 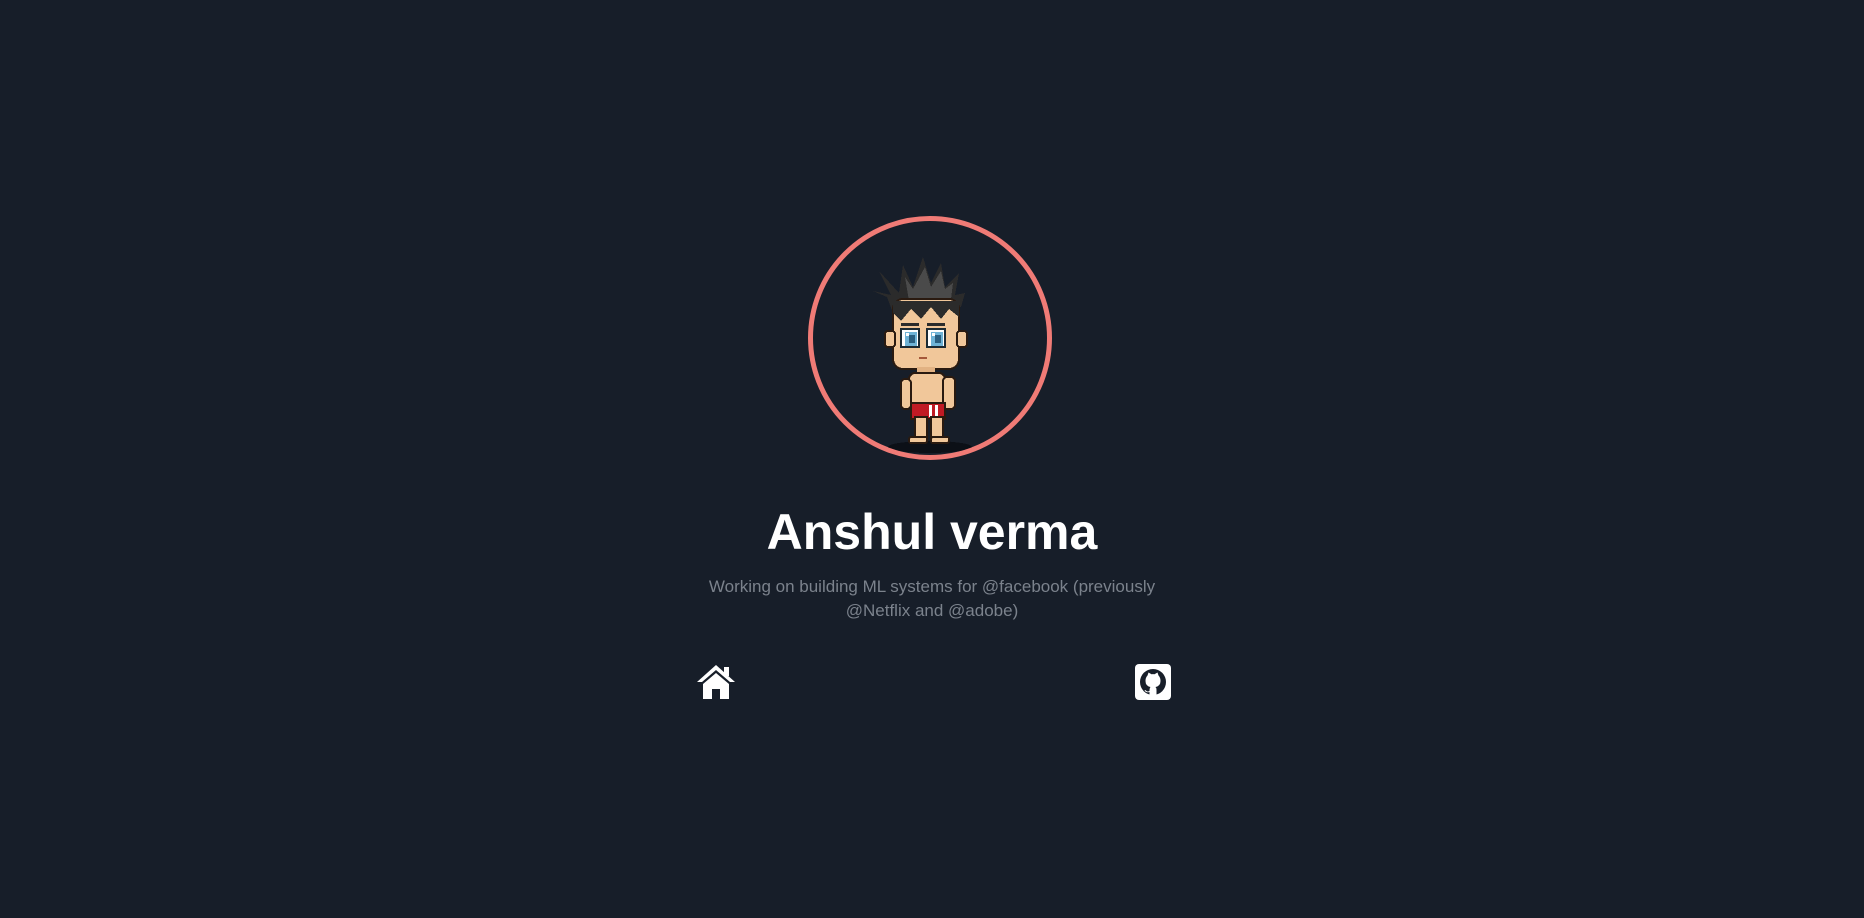 I want to click on github-link, so click(x=1153, y=682).